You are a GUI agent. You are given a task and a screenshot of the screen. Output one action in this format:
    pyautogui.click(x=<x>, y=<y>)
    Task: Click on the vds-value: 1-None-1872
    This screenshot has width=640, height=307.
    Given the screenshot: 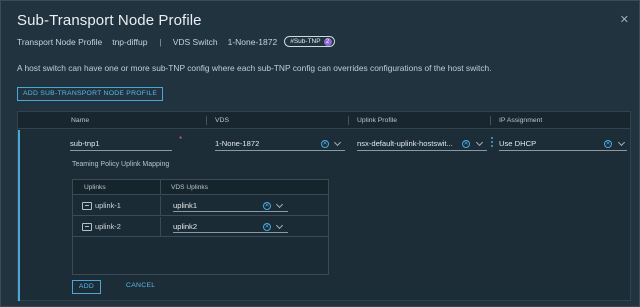 What is the action you would take?
    pyautogui.click(x=237, y=143)
    